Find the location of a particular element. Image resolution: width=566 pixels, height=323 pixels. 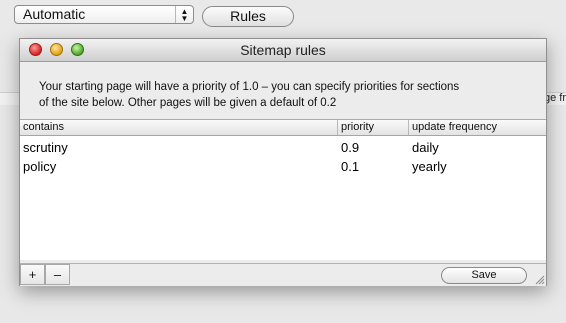

cell-contains: scrutiny is located at coordinates (45, 147).